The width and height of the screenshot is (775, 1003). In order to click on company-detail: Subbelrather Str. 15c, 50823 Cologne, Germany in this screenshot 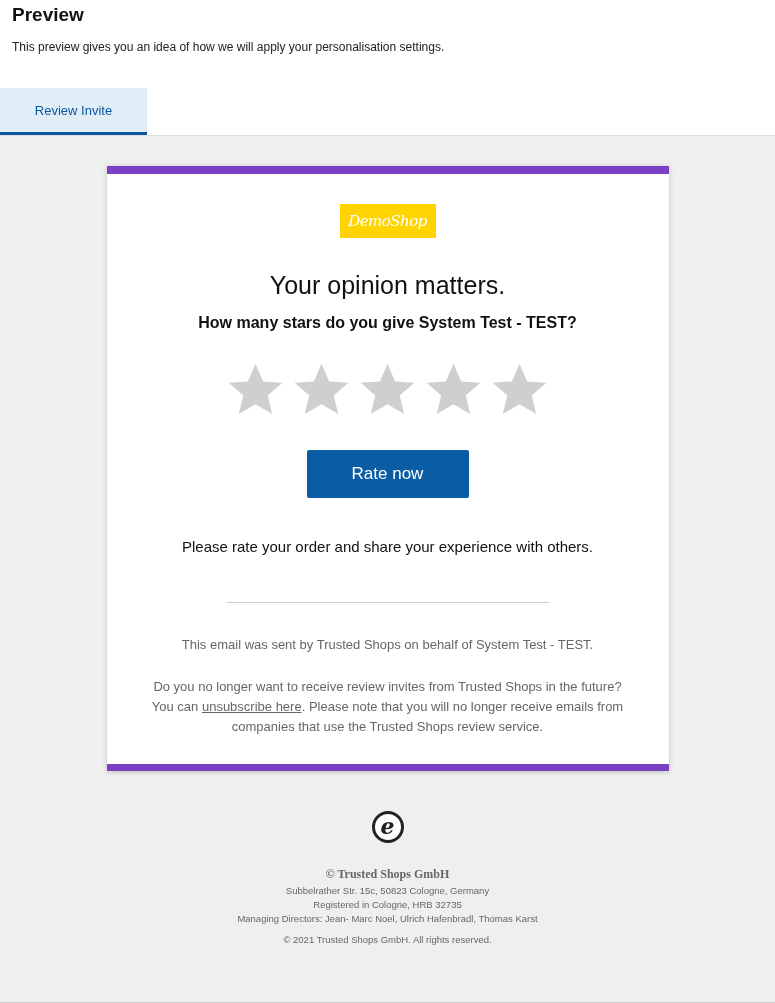, I will do `click(387, 890)`.